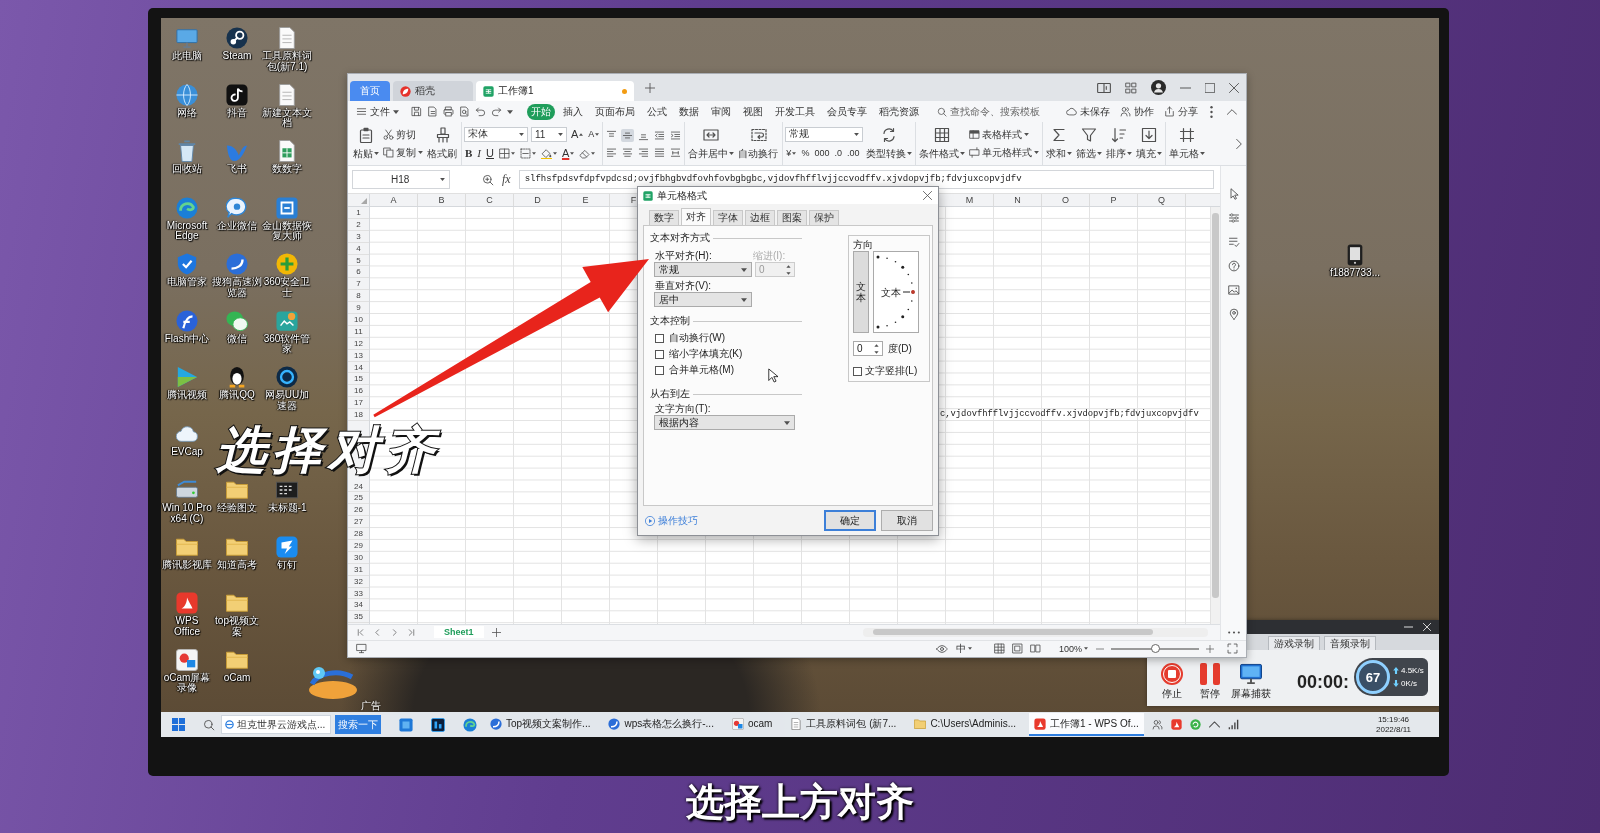  I want to click on avatar-icon, so click(1158, 87).